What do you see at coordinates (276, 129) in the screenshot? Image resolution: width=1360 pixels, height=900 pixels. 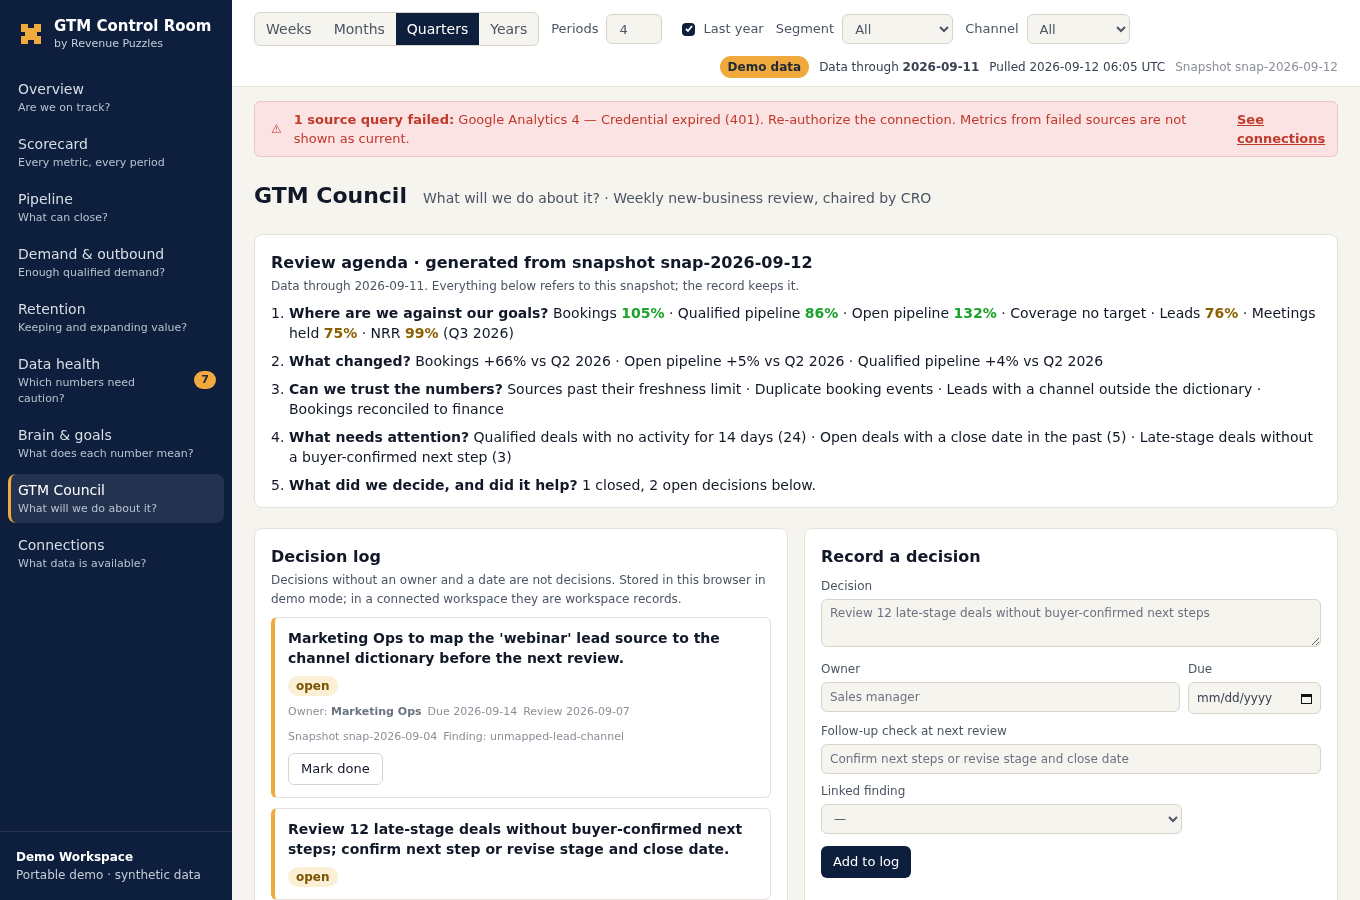 I see `warning-icon: ⚠` at bounding box center [276, 129].